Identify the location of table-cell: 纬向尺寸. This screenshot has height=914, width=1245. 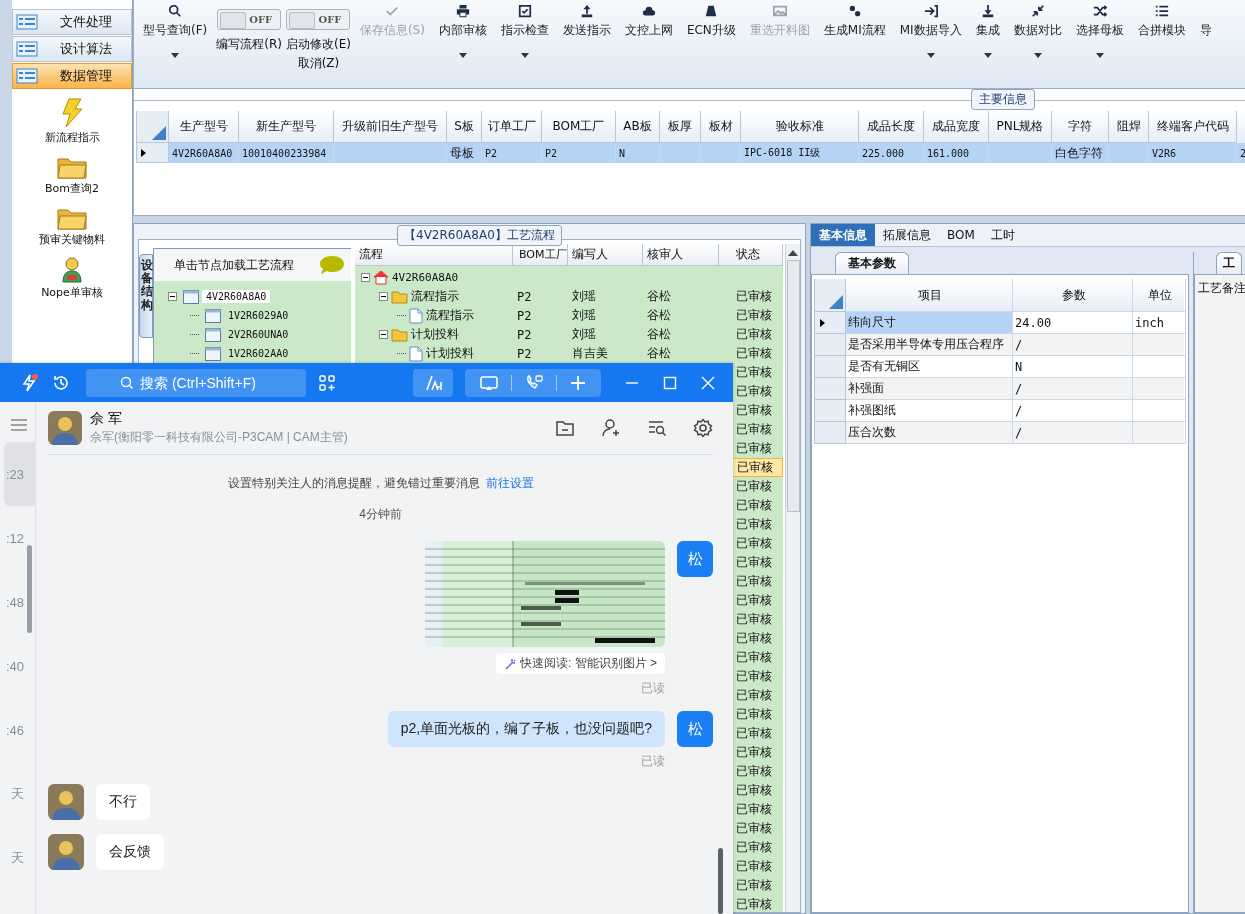
(929, 323).